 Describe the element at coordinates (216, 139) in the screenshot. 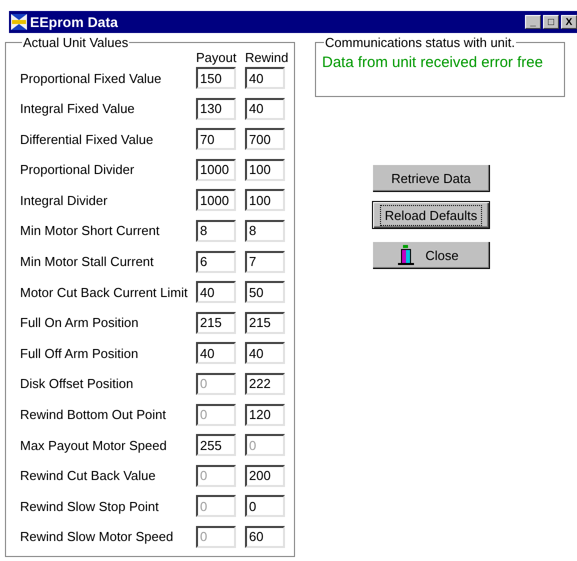

I see `input-field: 70` at that location.